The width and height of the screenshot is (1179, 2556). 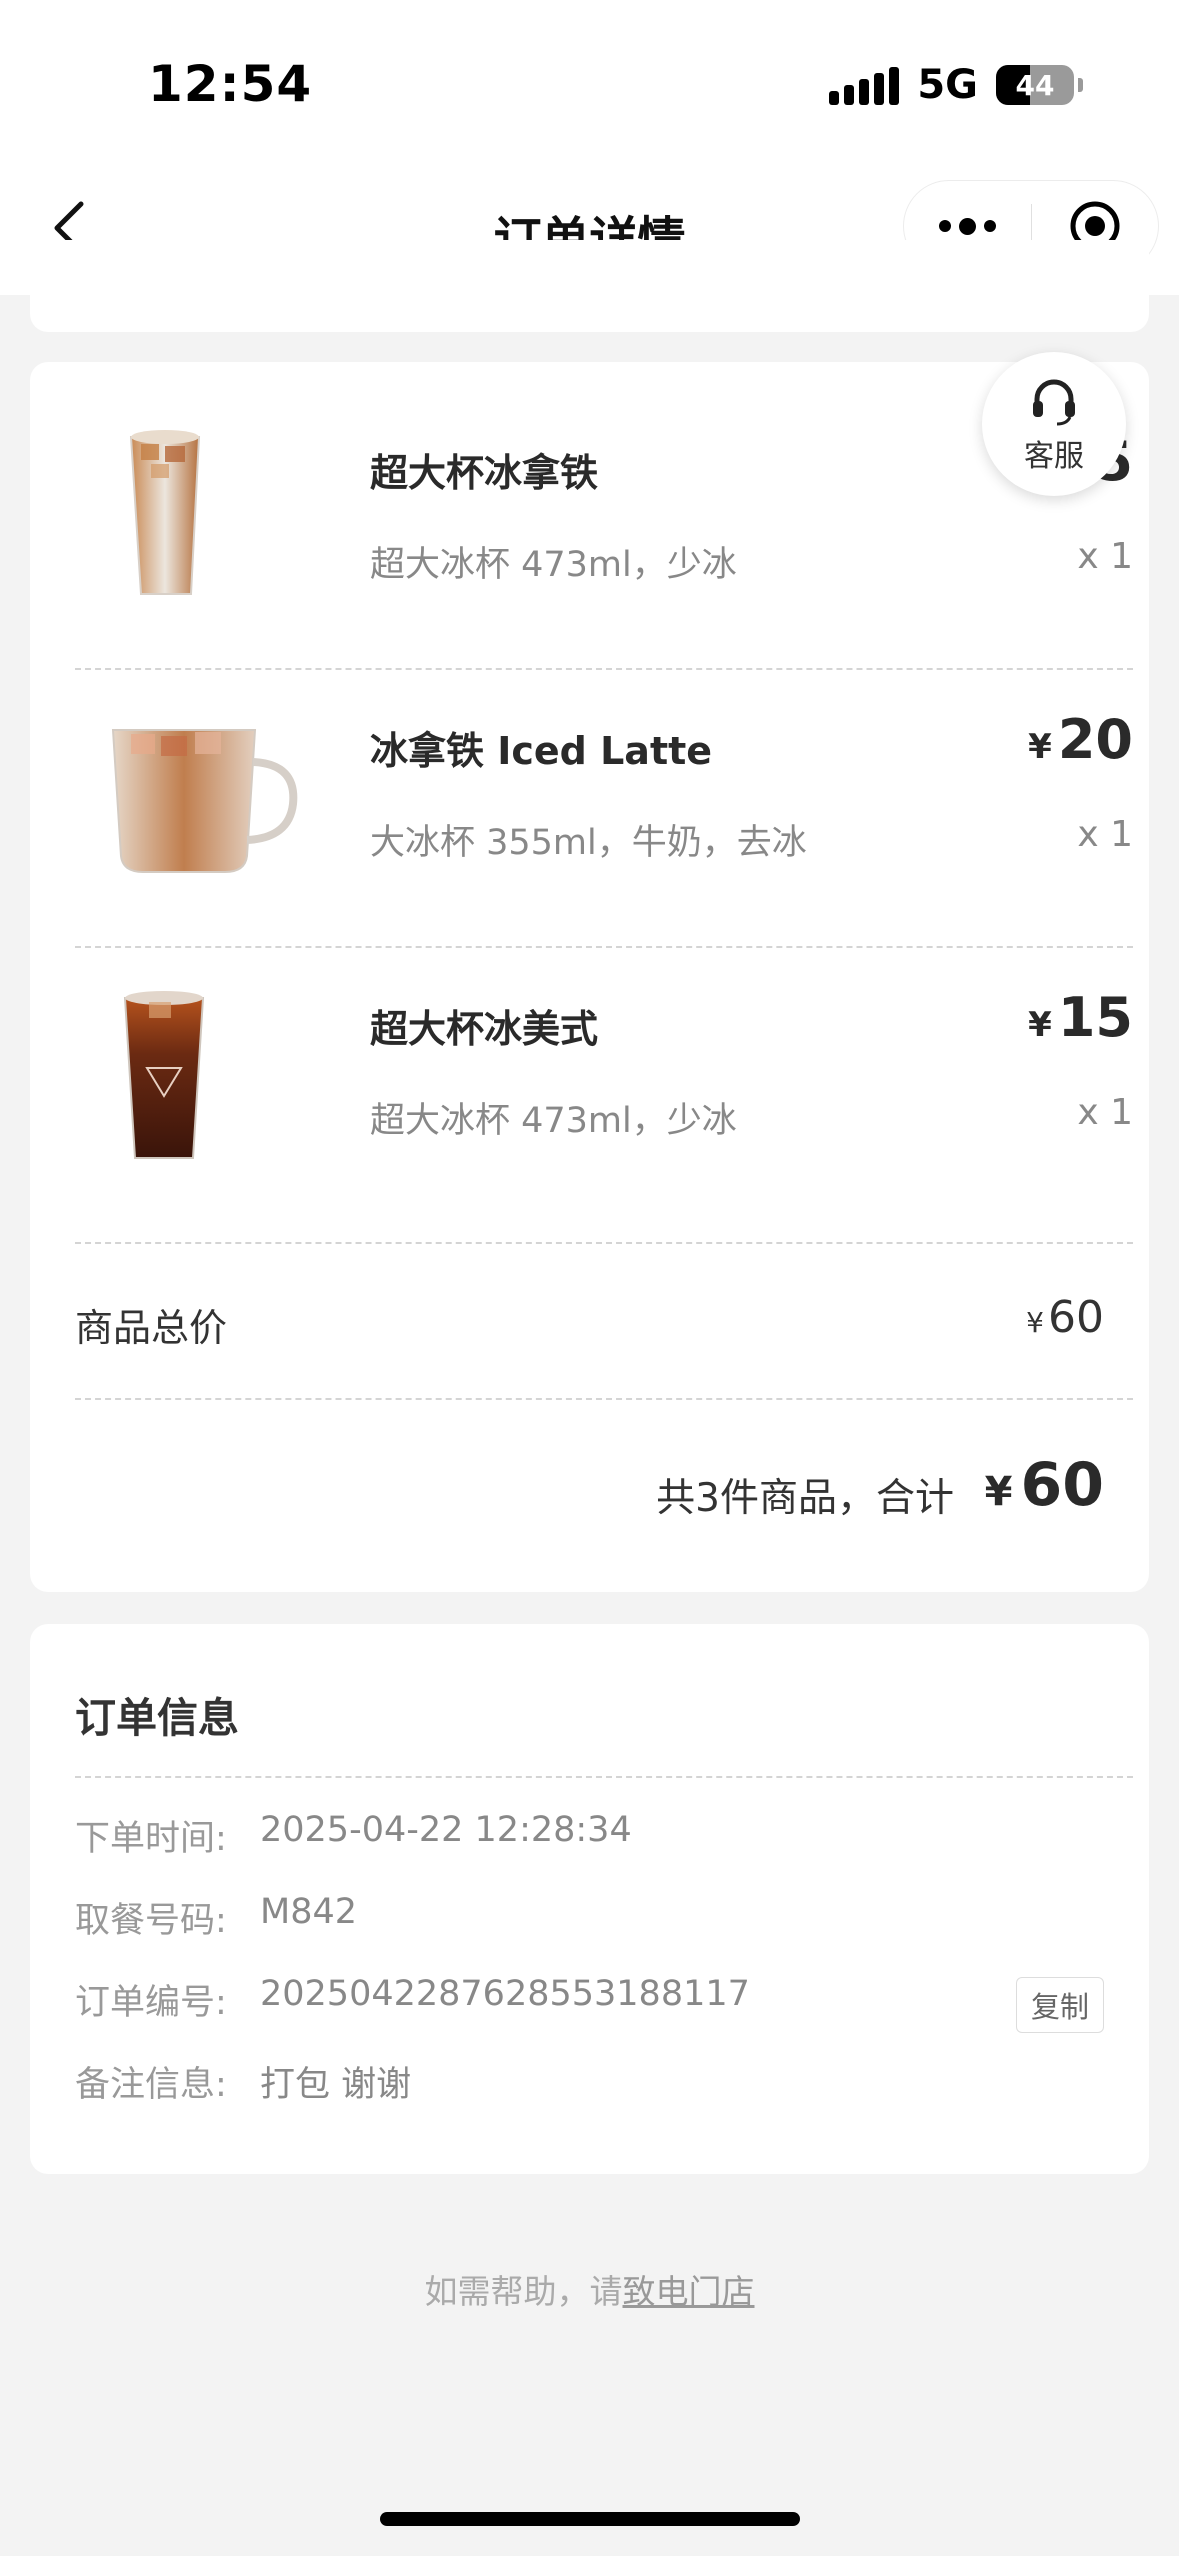 What do you see at coordinates (1080, 739) in the screenshot?
I see `item-price: ¥20` at bounding box center [1080, 739].